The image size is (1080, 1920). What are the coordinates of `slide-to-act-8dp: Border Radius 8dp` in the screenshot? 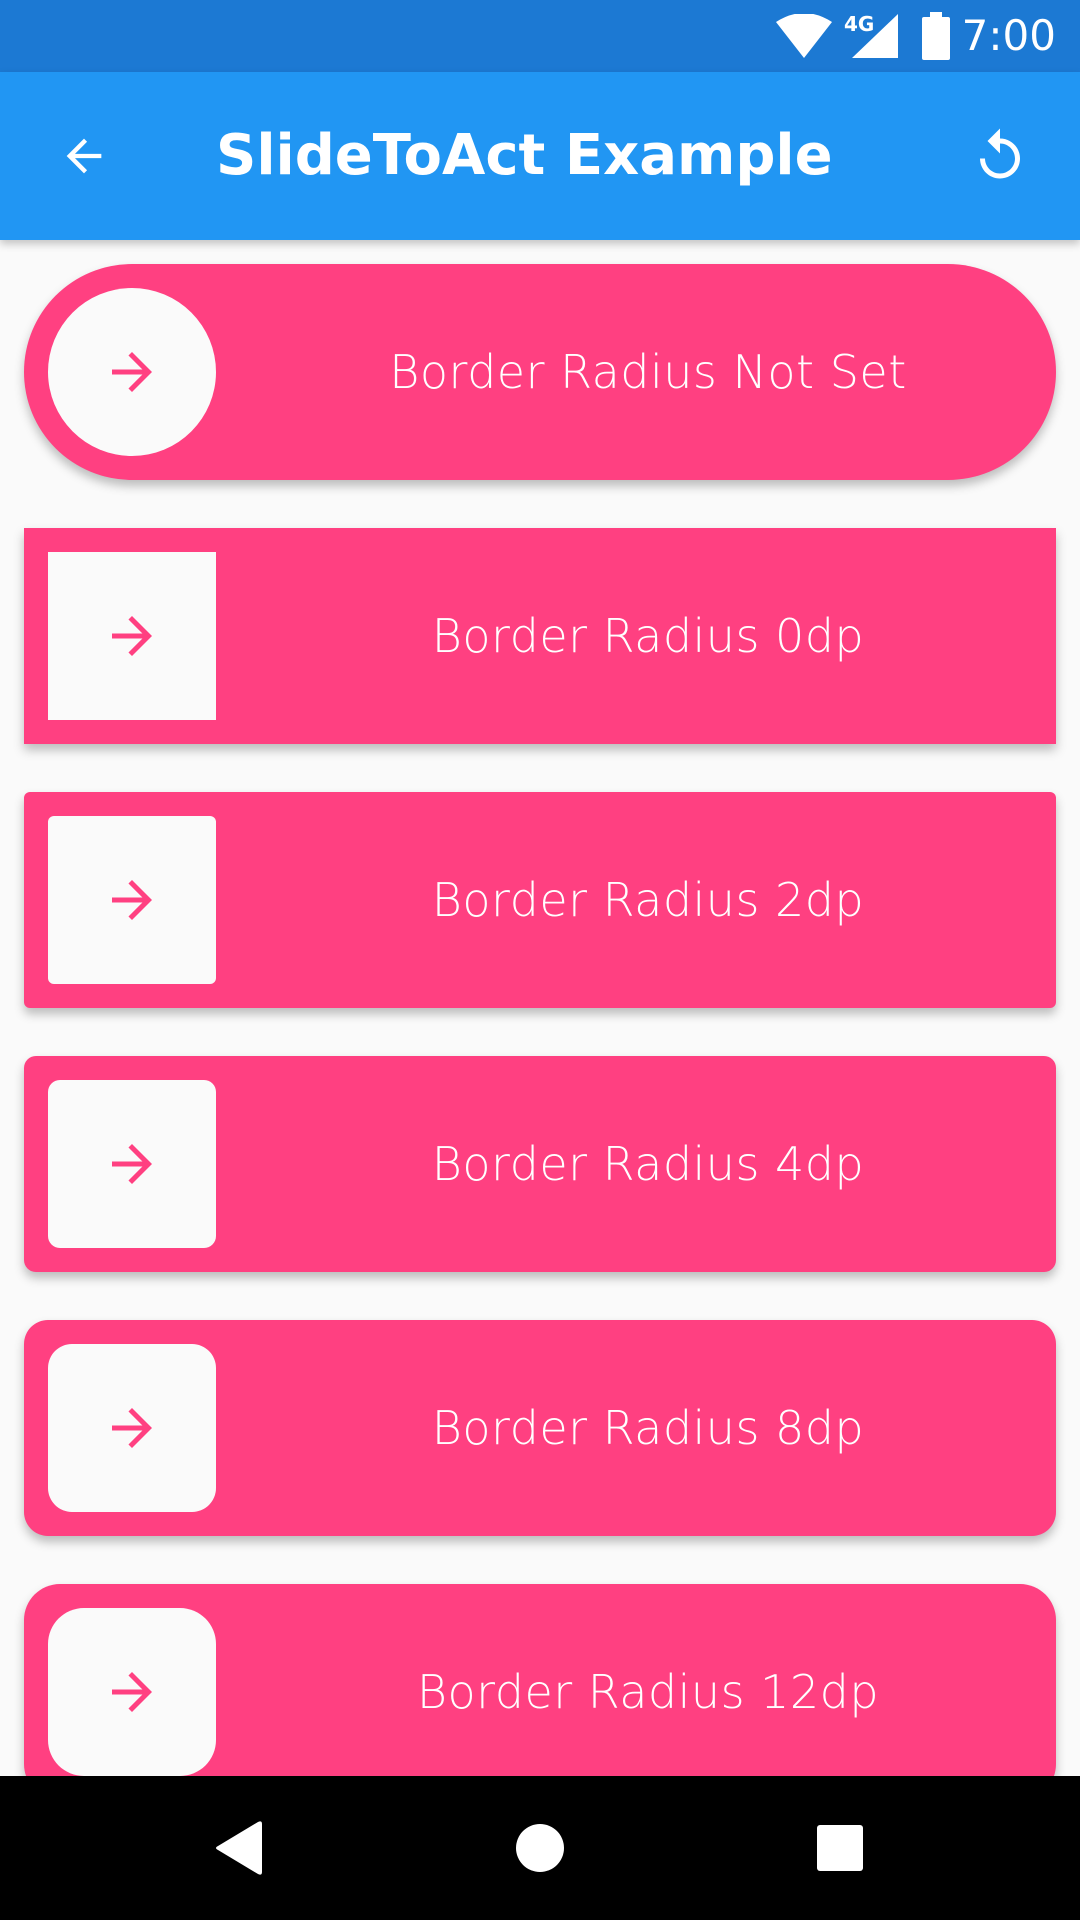 It's located at (540, 1428).